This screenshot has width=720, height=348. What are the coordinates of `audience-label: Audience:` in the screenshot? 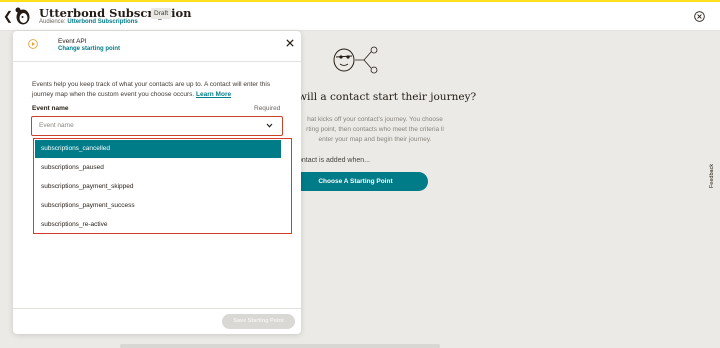 It's located at (52, 22).